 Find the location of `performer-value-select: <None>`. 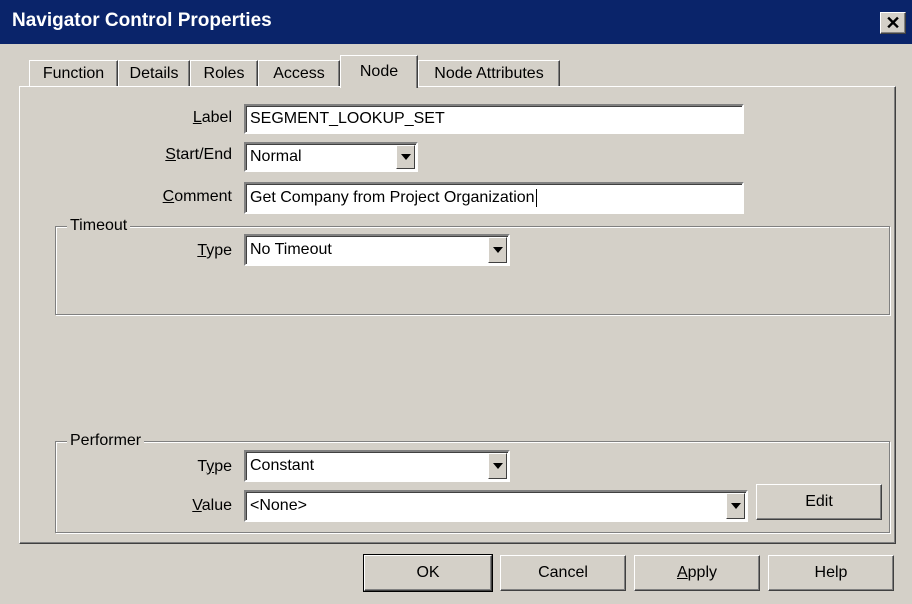

performer-value-select: <None> is located at coordinates (496, 506).